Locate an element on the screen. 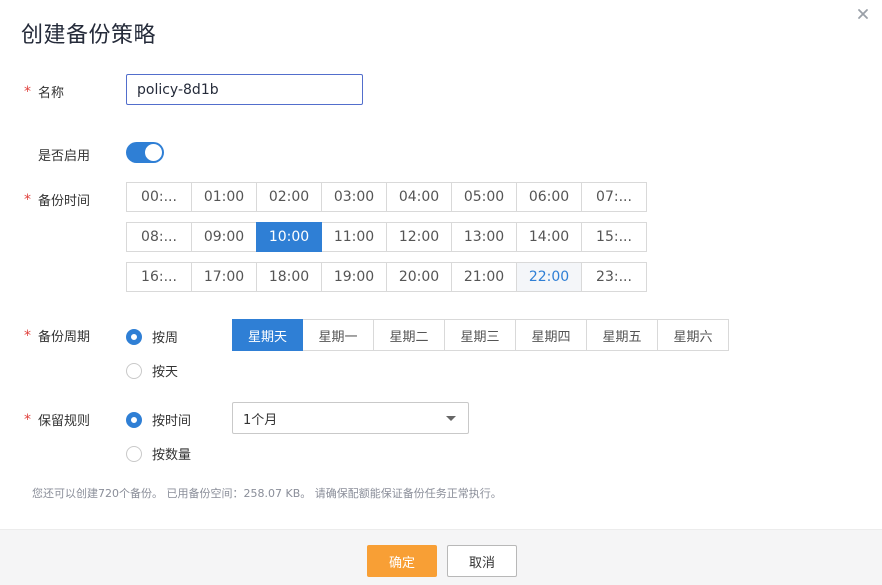  time-slot: 14:00 is located at coordinates (549, 237).